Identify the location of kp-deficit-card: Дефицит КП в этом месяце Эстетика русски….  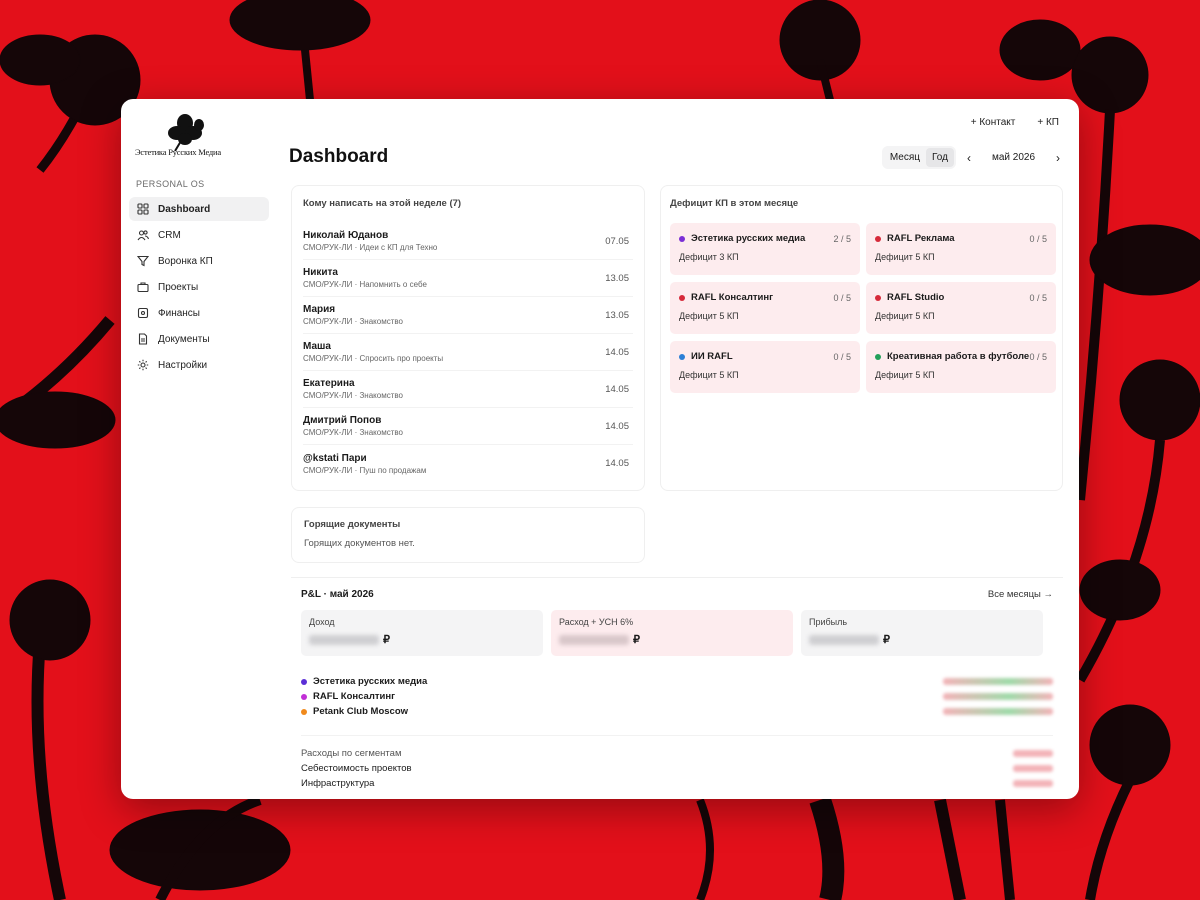
(861, 338).